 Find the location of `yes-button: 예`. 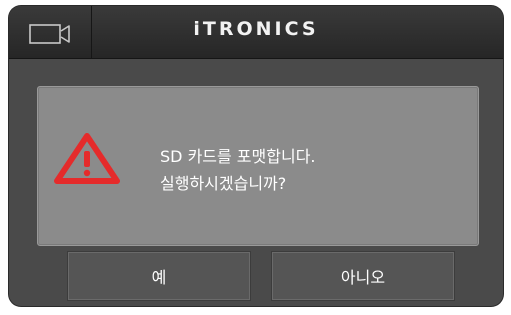

yes-button: 예 is located at coordinates (159, 276).